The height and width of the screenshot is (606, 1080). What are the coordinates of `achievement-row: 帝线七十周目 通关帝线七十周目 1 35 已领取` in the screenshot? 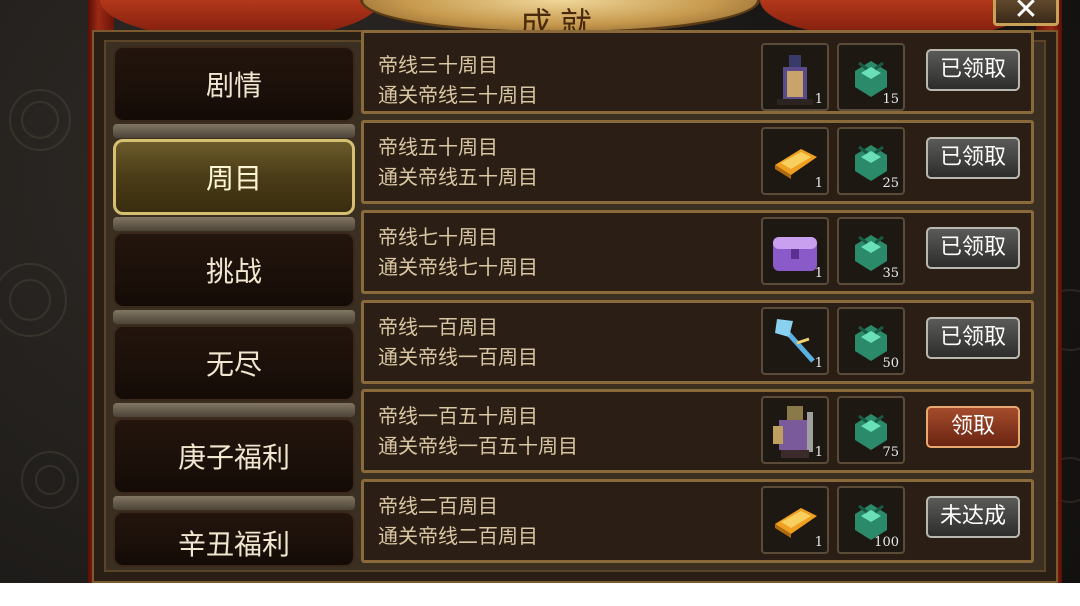 It's located at (697, 252).